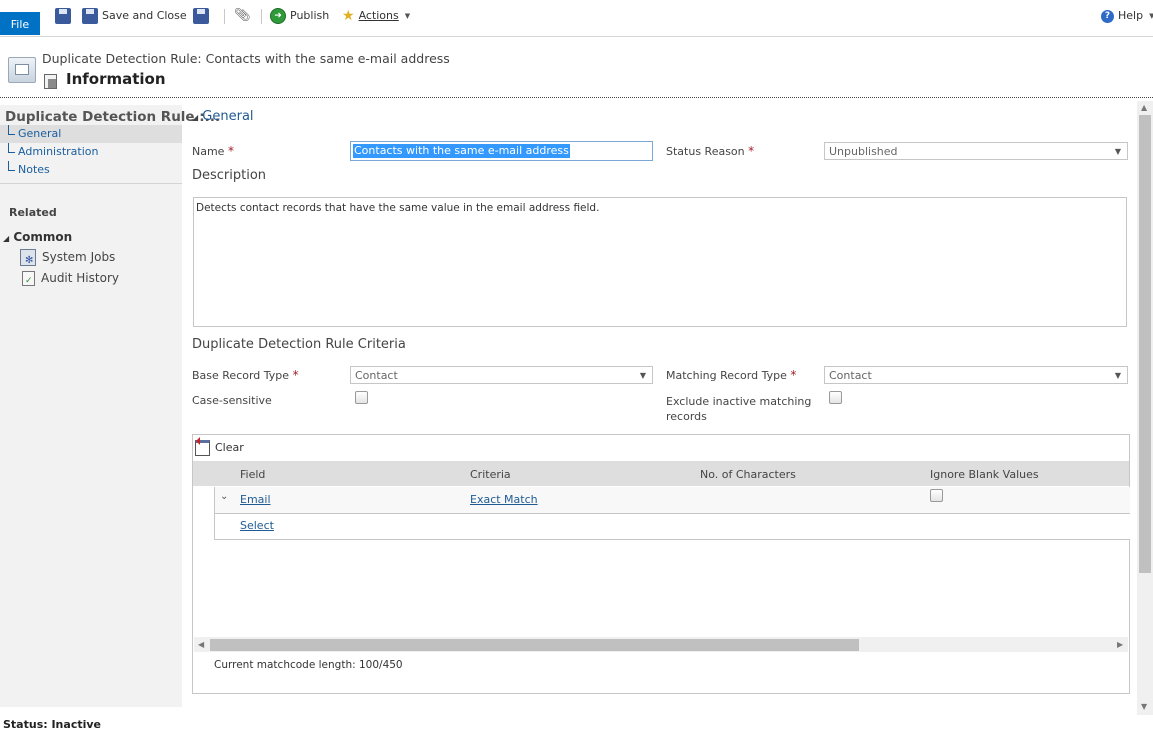  What do you see at coordinates (504, 499) in the screenshot?
I see `criteria-link-exact-match: Exact Match` at bounding box center [504, 499].